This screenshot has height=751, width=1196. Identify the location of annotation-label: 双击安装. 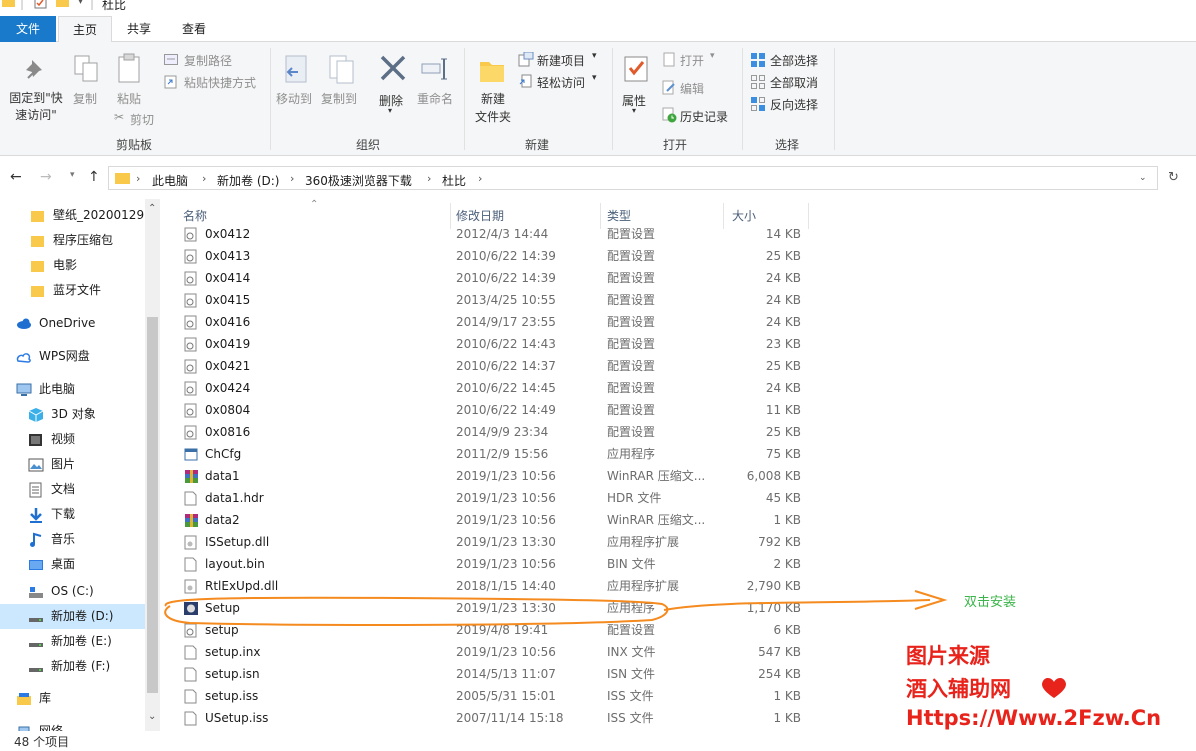
(990, 602).